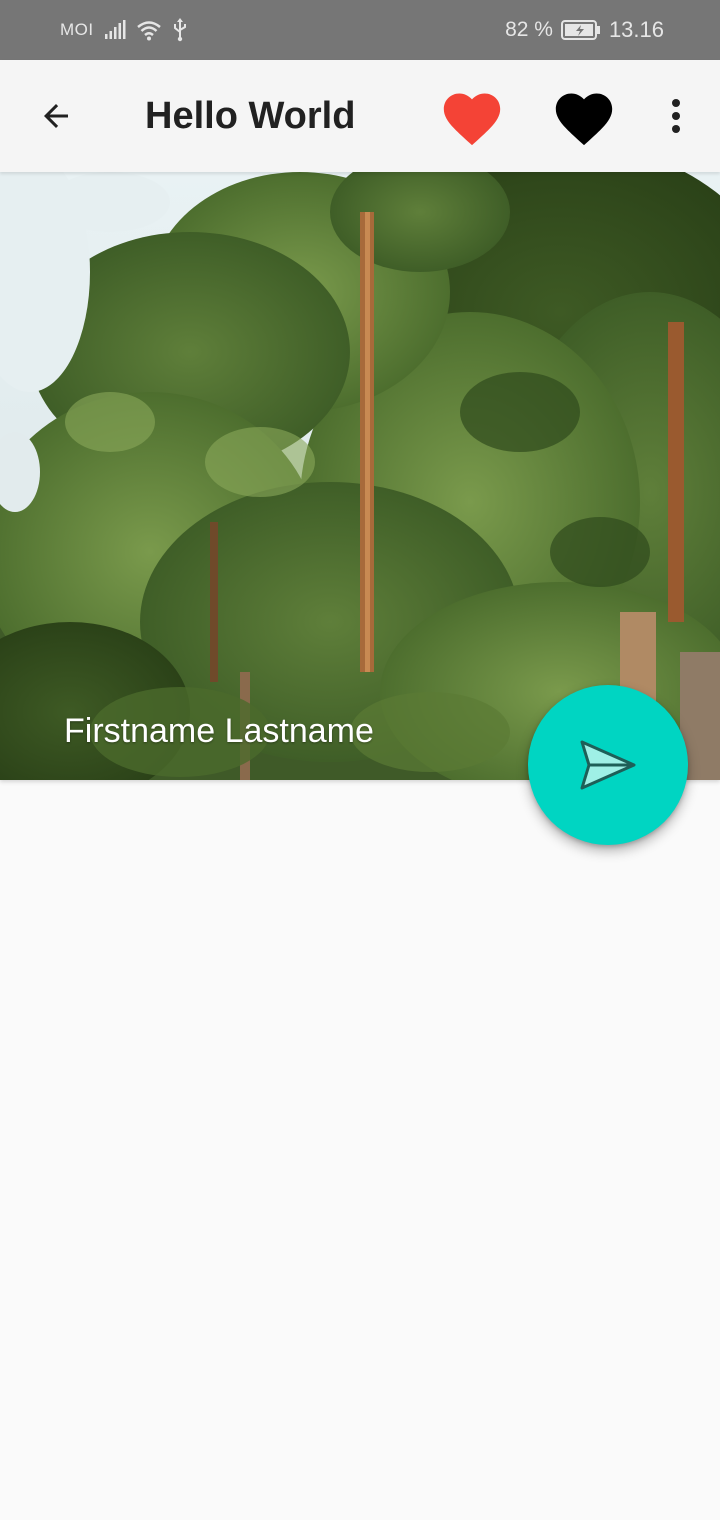 Image resolution: width=720 pixels, height=1520 pixels. What do you see at coordinates (584, 119) in the screenshot?
I see `heart-icon-black` at bounding box center [584, 119].